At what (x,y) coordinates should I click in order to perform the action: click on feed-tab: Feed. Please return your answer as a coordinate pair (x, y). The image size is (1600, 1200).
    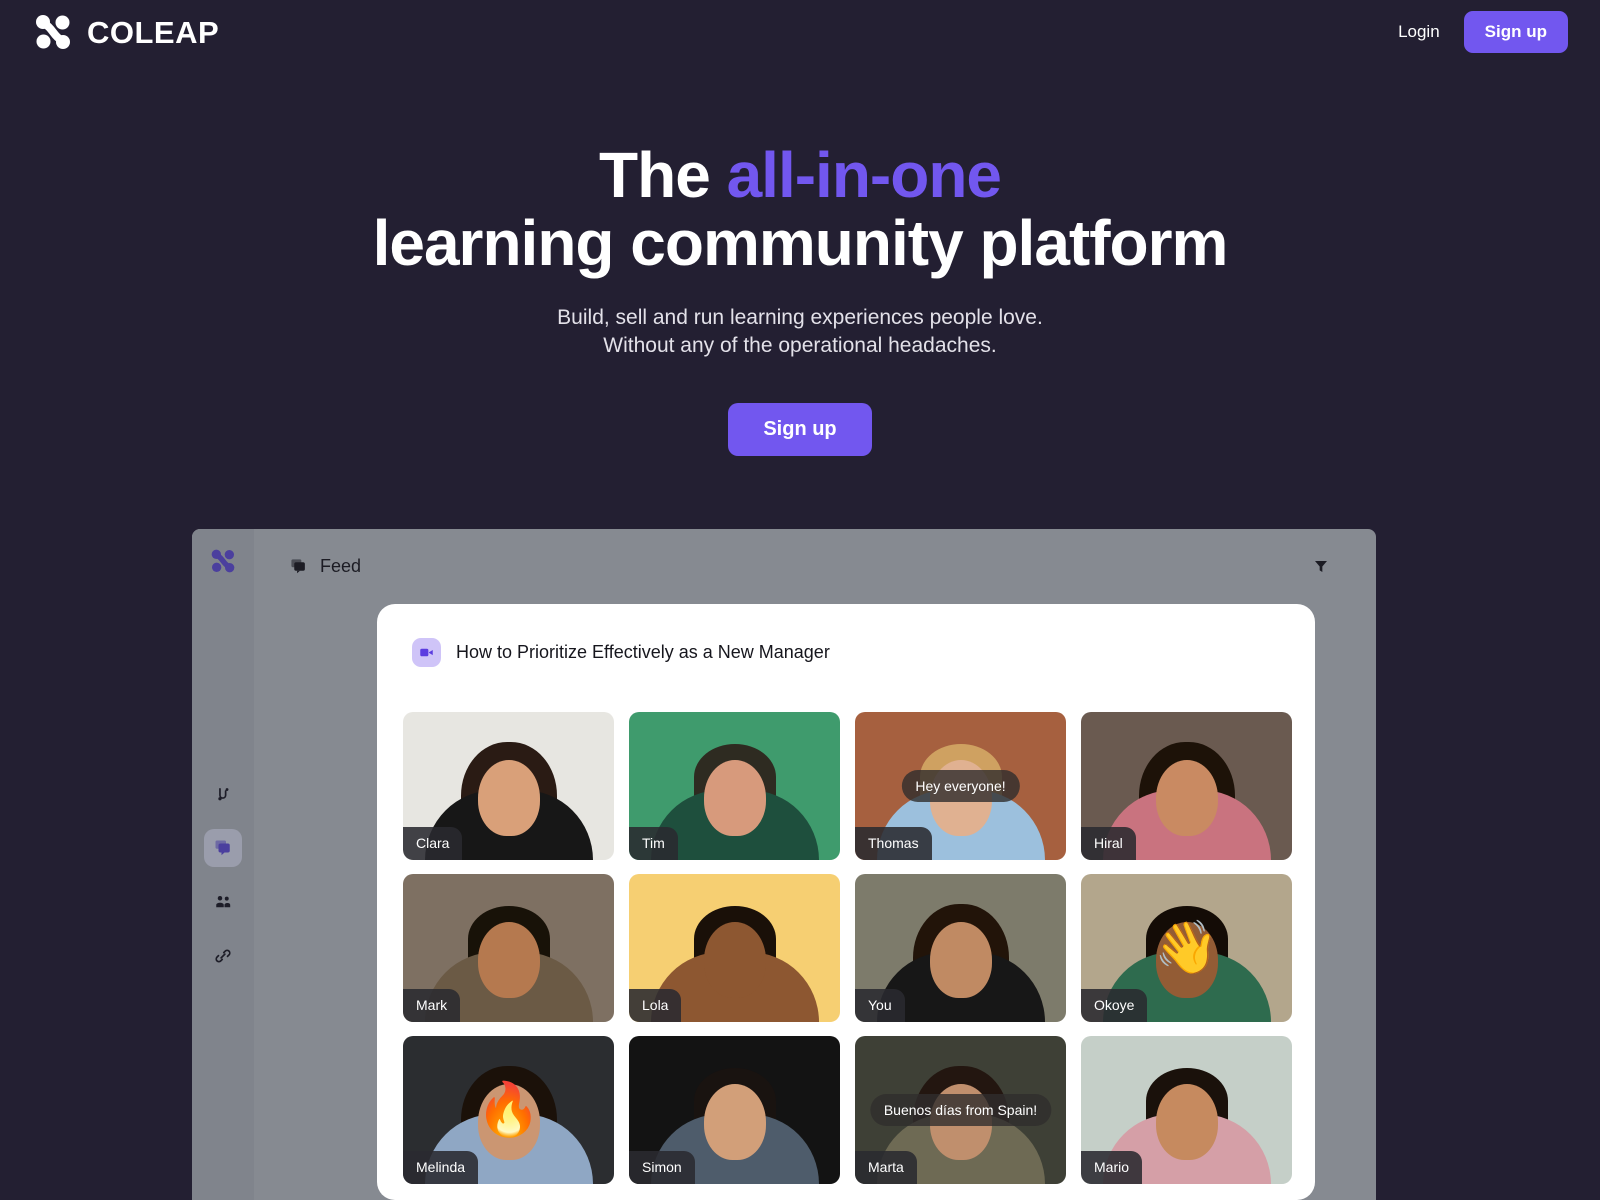
    Looking at the image, I should click on (325, 566).